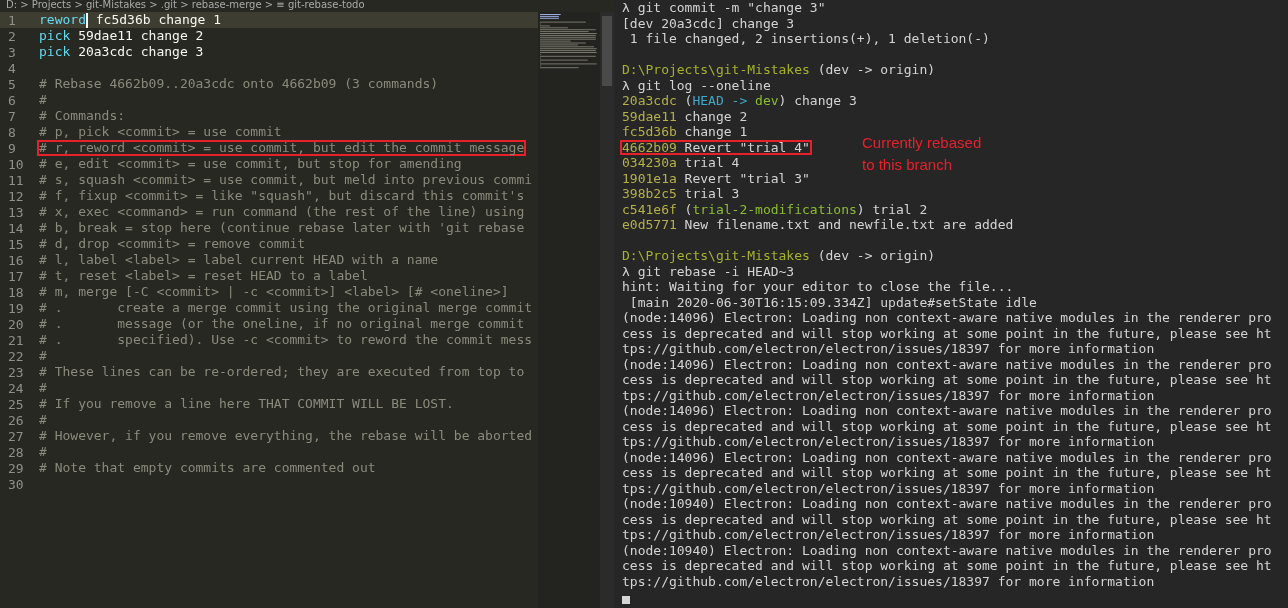 This screenshot has height=608, width=1288. Describe the element at coordinates (724, 8) in the screenshot. I see `terminal-line: λ git commit -m "change 3"` at that location.